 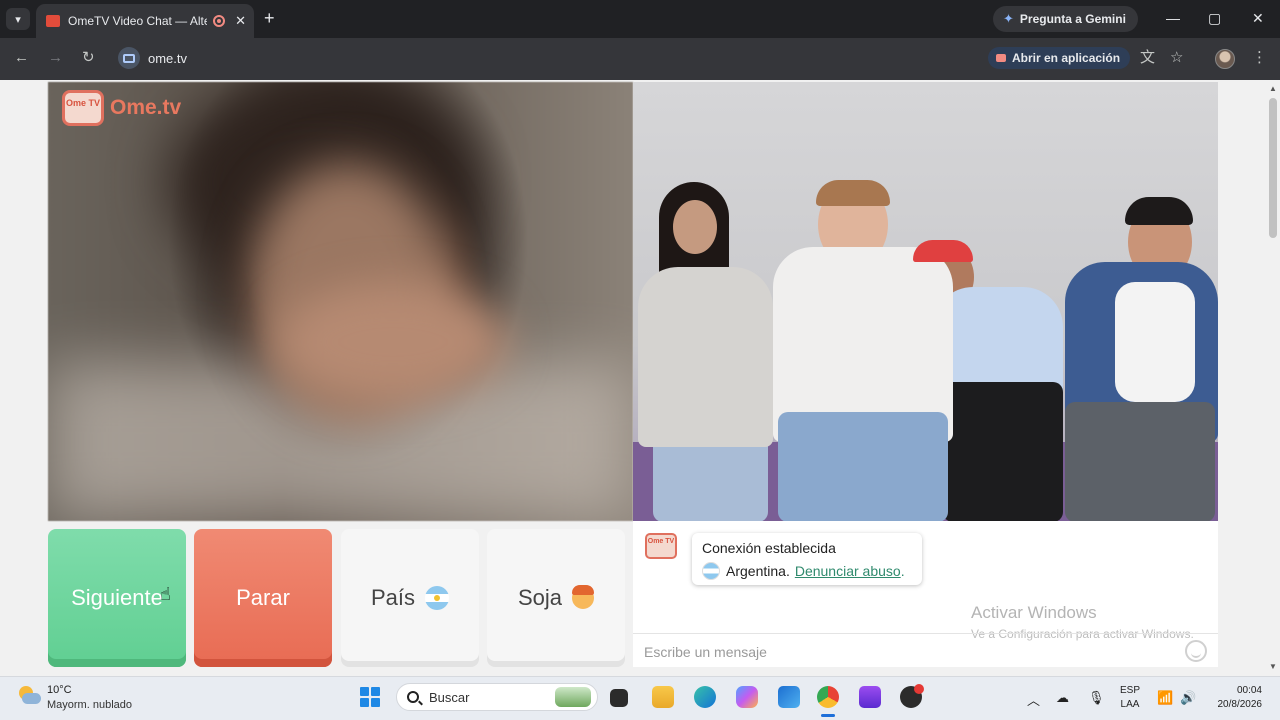 What do you see at coordinates (1165, 698) in the screenshot?
I see `wifi-icon: 📶` at bounding box center [1165, 698].